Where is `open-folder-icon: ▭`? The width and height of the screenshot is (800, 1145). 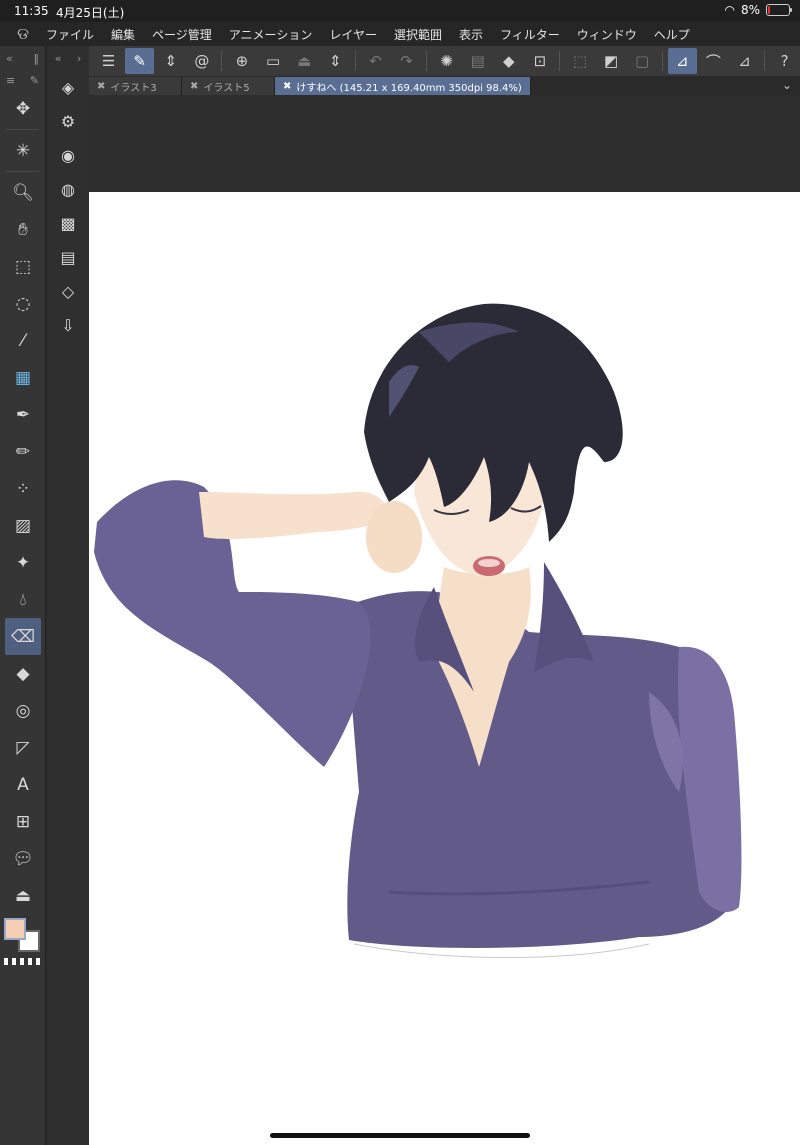
open-folder-icon: ▭ is located at coordinates (273, 61).